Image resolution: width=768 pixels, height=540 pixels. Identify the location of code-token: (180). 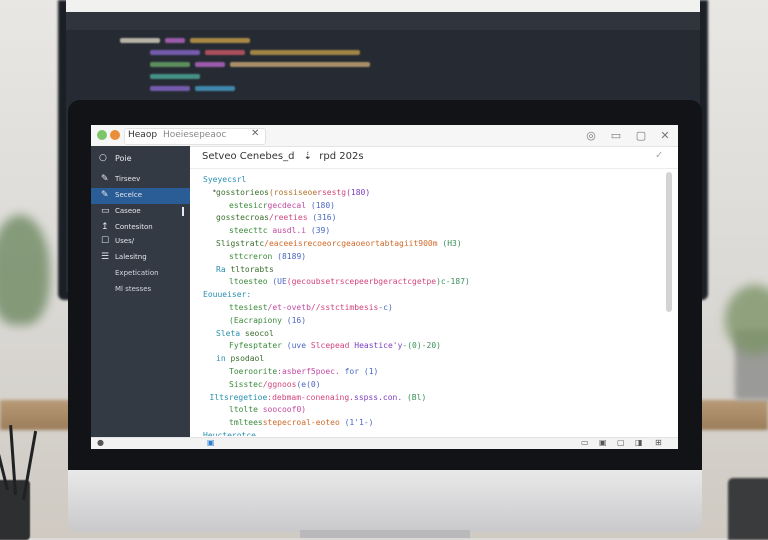
(320, 205).